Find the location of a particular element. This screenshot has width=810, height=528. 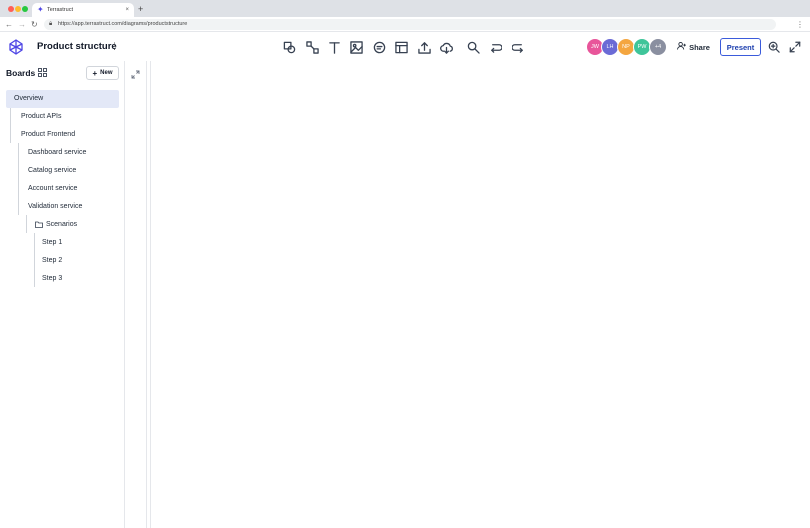

zoom-in-icon is located at coordinates (774, 47).